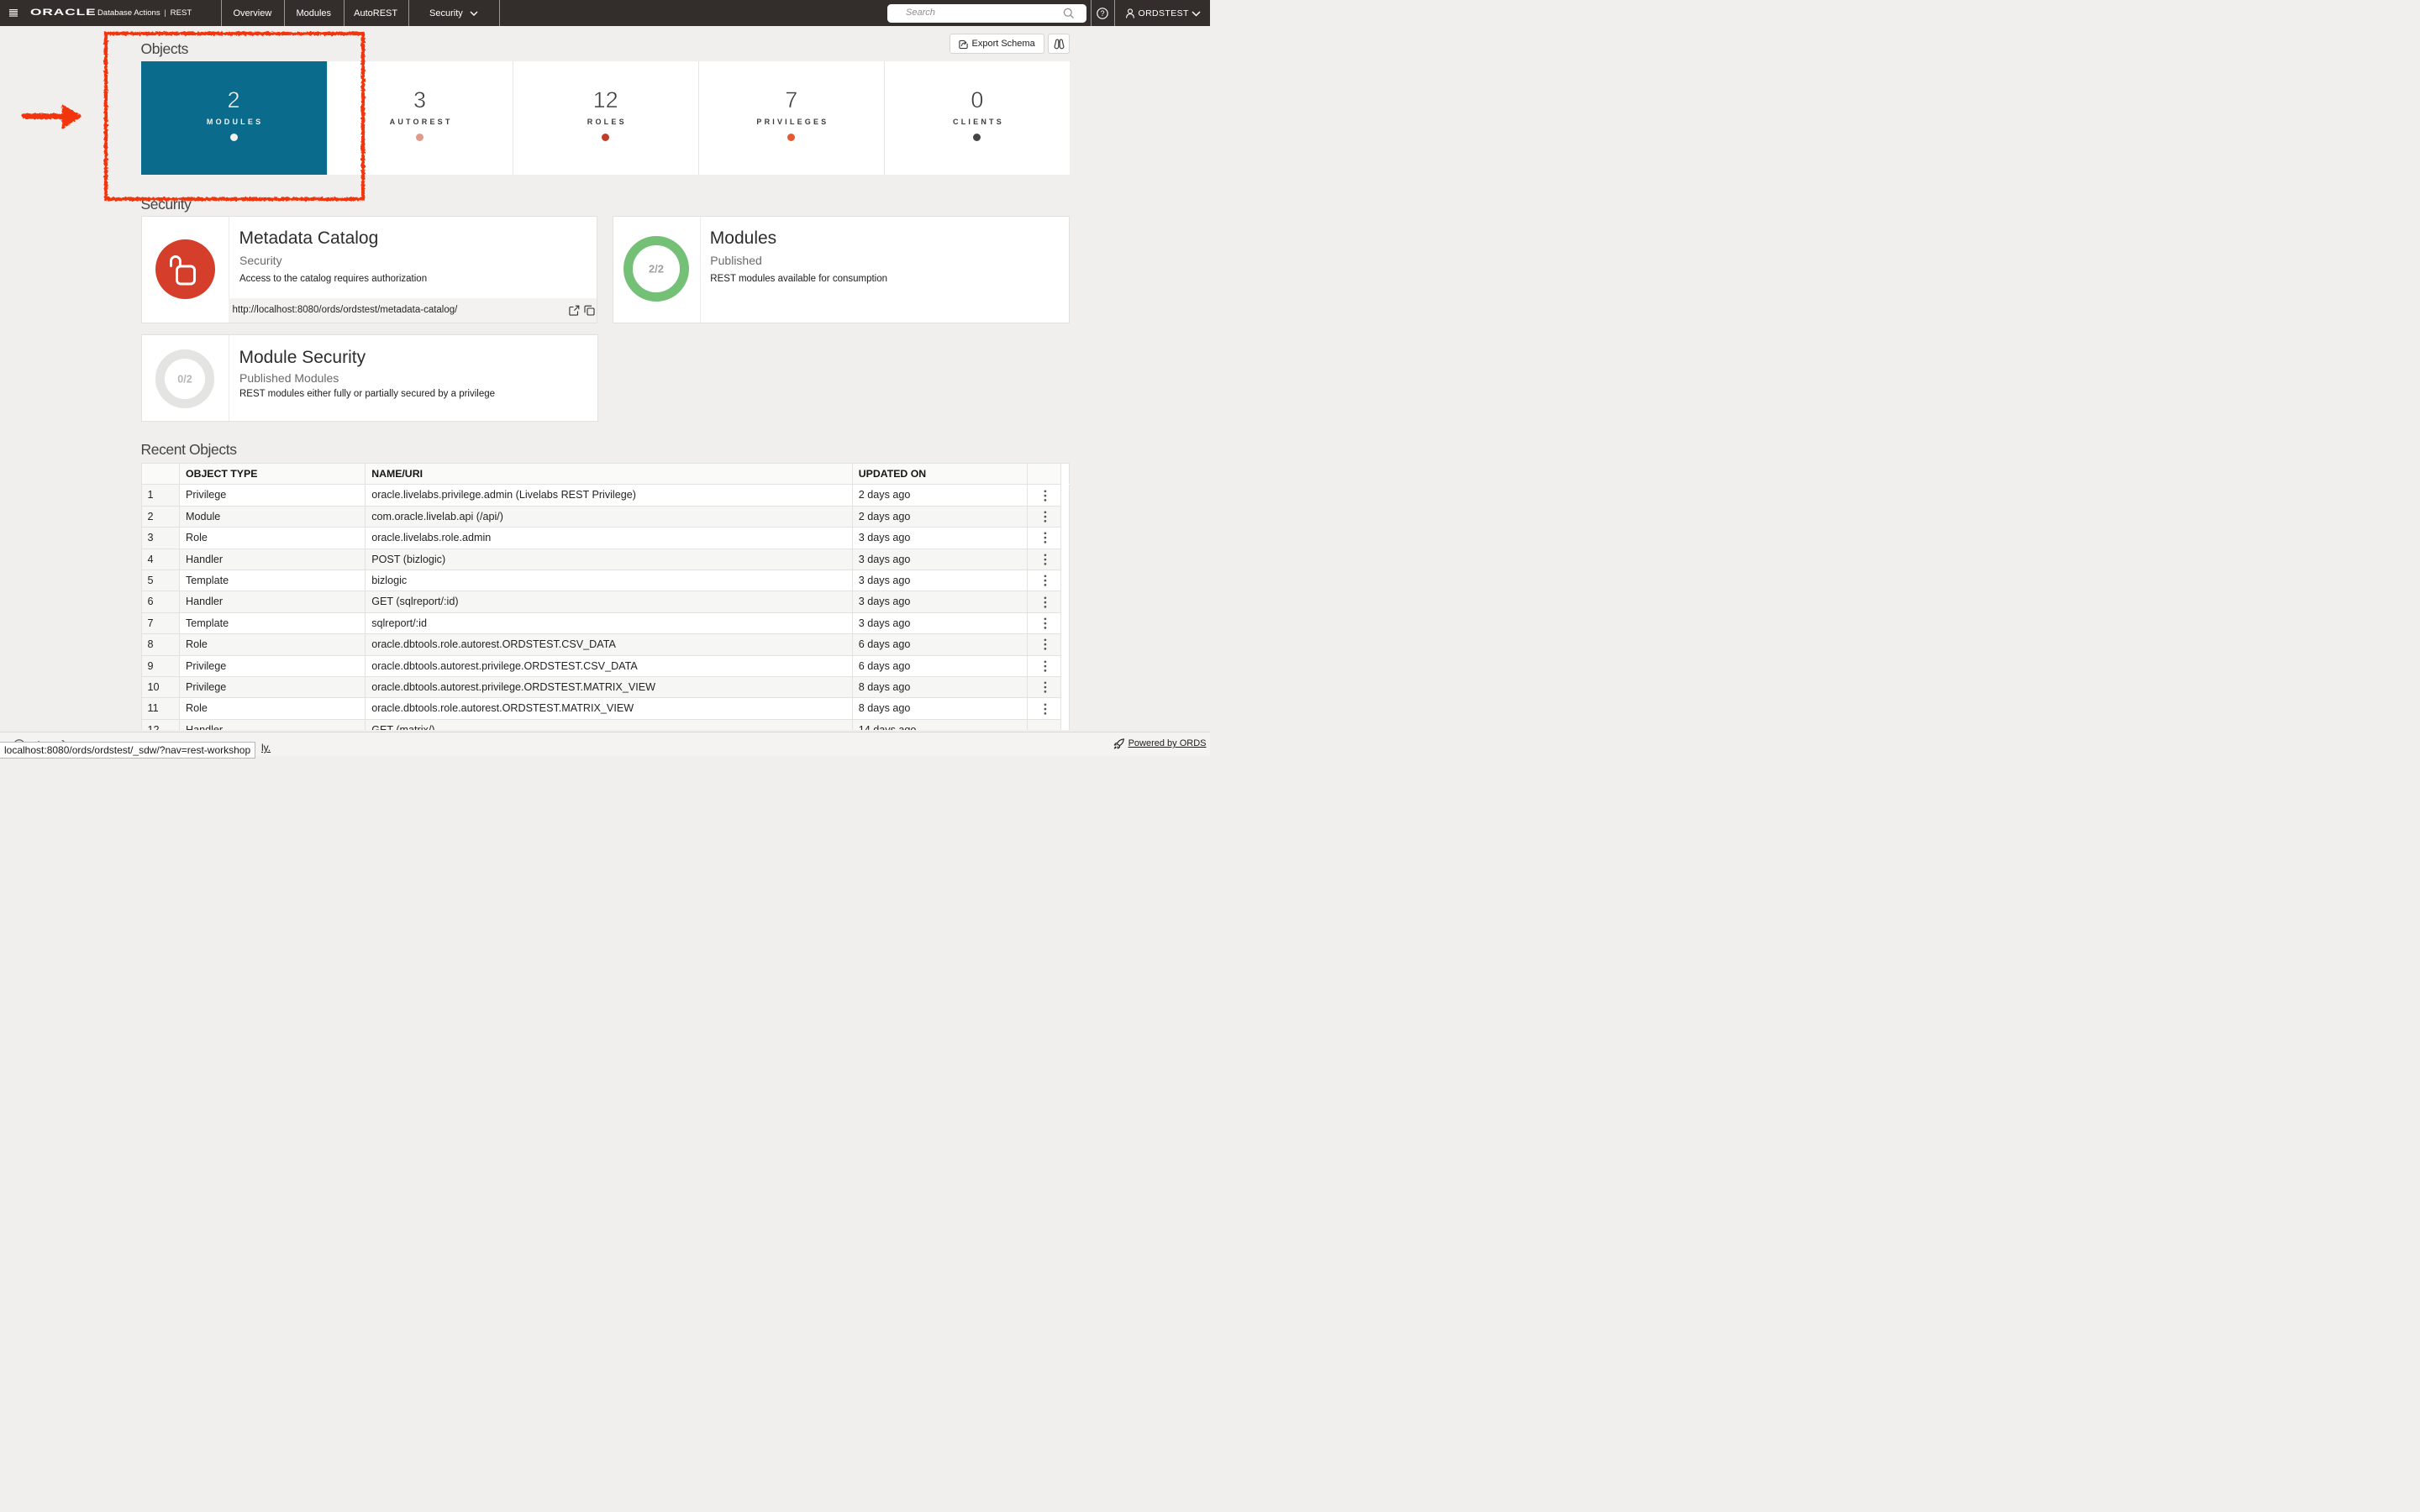 This screenshot has height=1512, width=2420. What do you see at coordinates (184, 379) in the screenshot?
I see `svg-text: 0/2` at bounding box center [184, 379].